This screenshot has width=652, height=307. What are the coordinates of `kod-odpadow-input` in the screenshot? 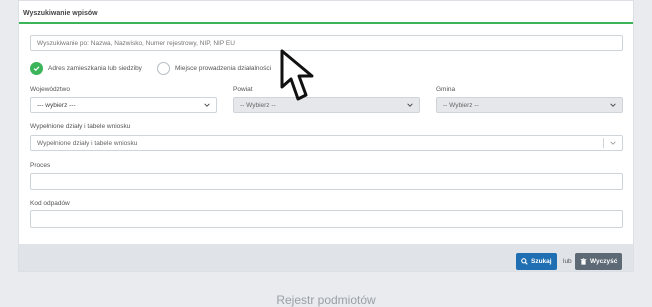 It's located at (326, 219).